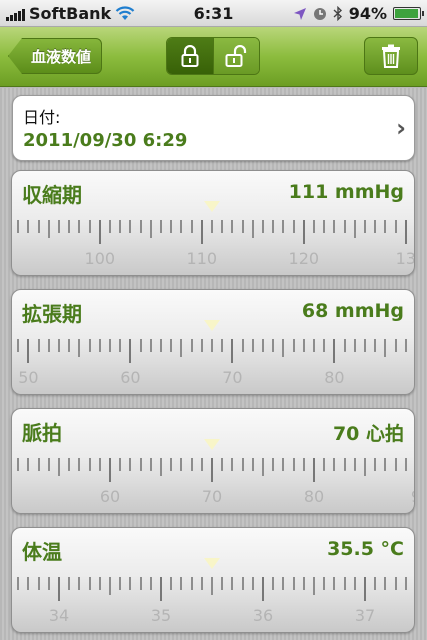 Image resolution: width=427 pixels, height=640 pixels. Describe the element at coordinates (55, 56) in the screenshot. I see `back-button: 血液数値` at that location.